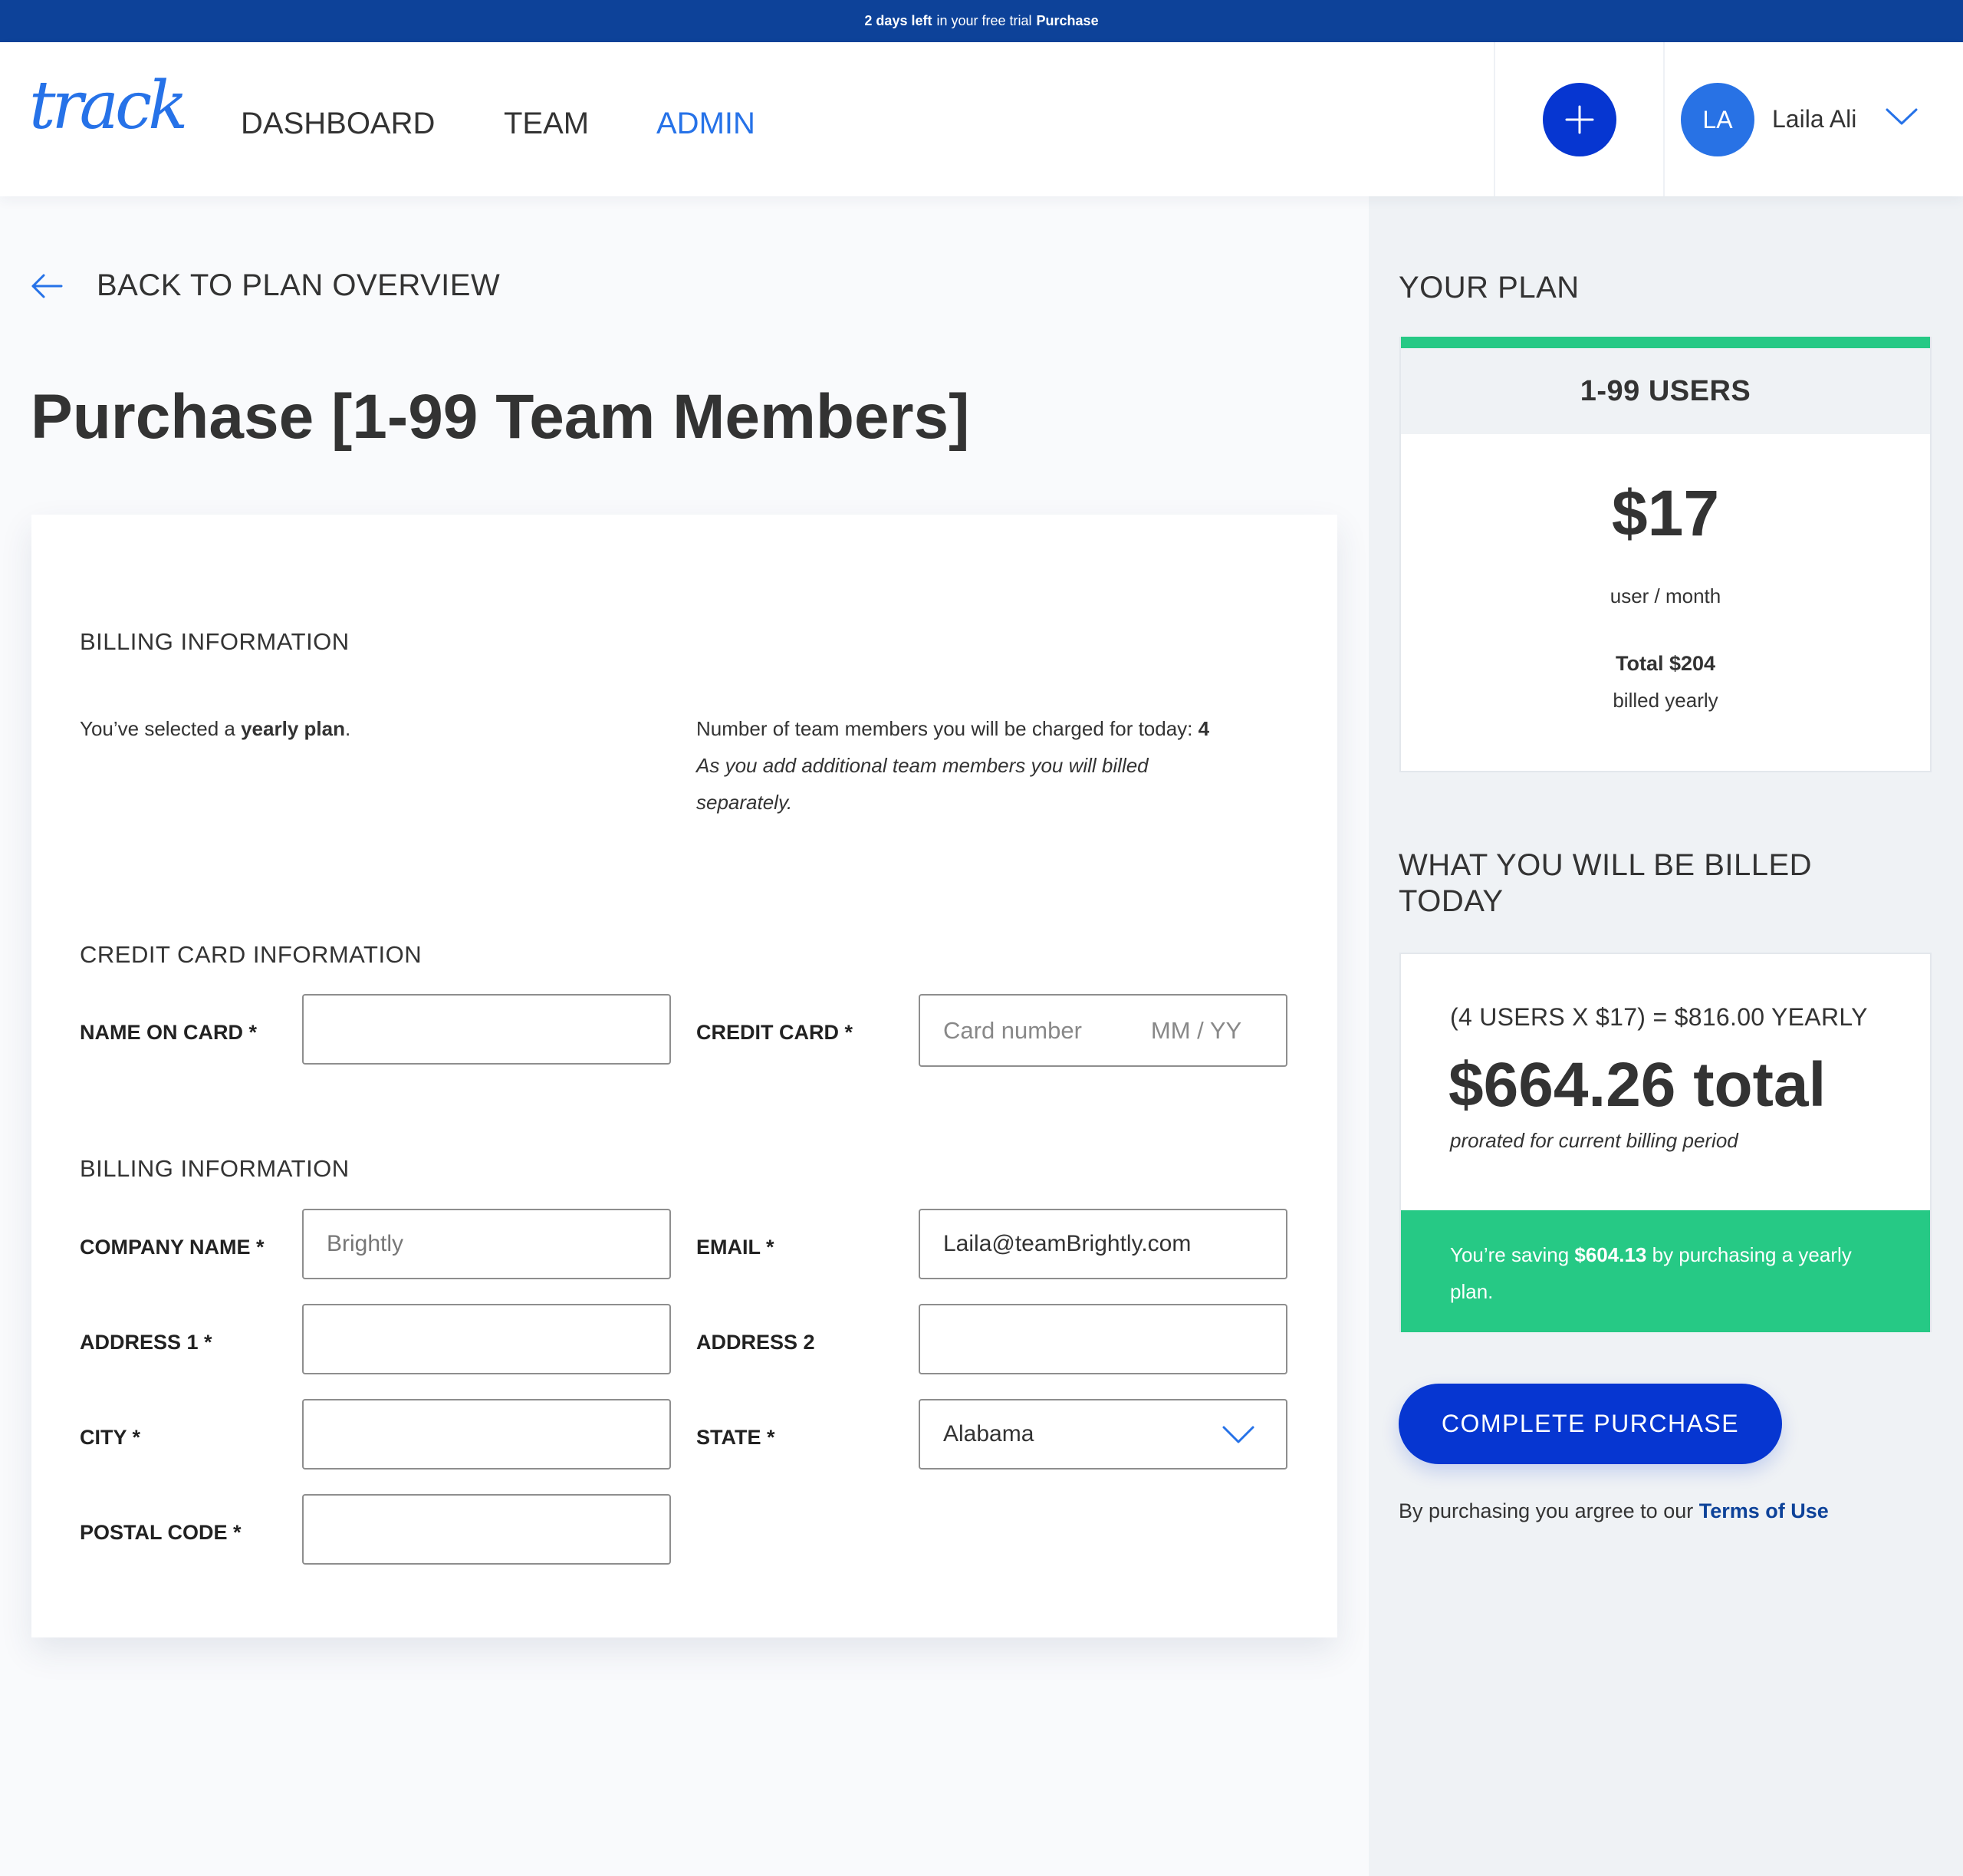 This screenshot has height=1876, width=1963. What do you see at coordinates (146, 1342) in the screenshot?
I see `address-1-label: ADDRESS 1 *` at bounding box center [146, 1342].